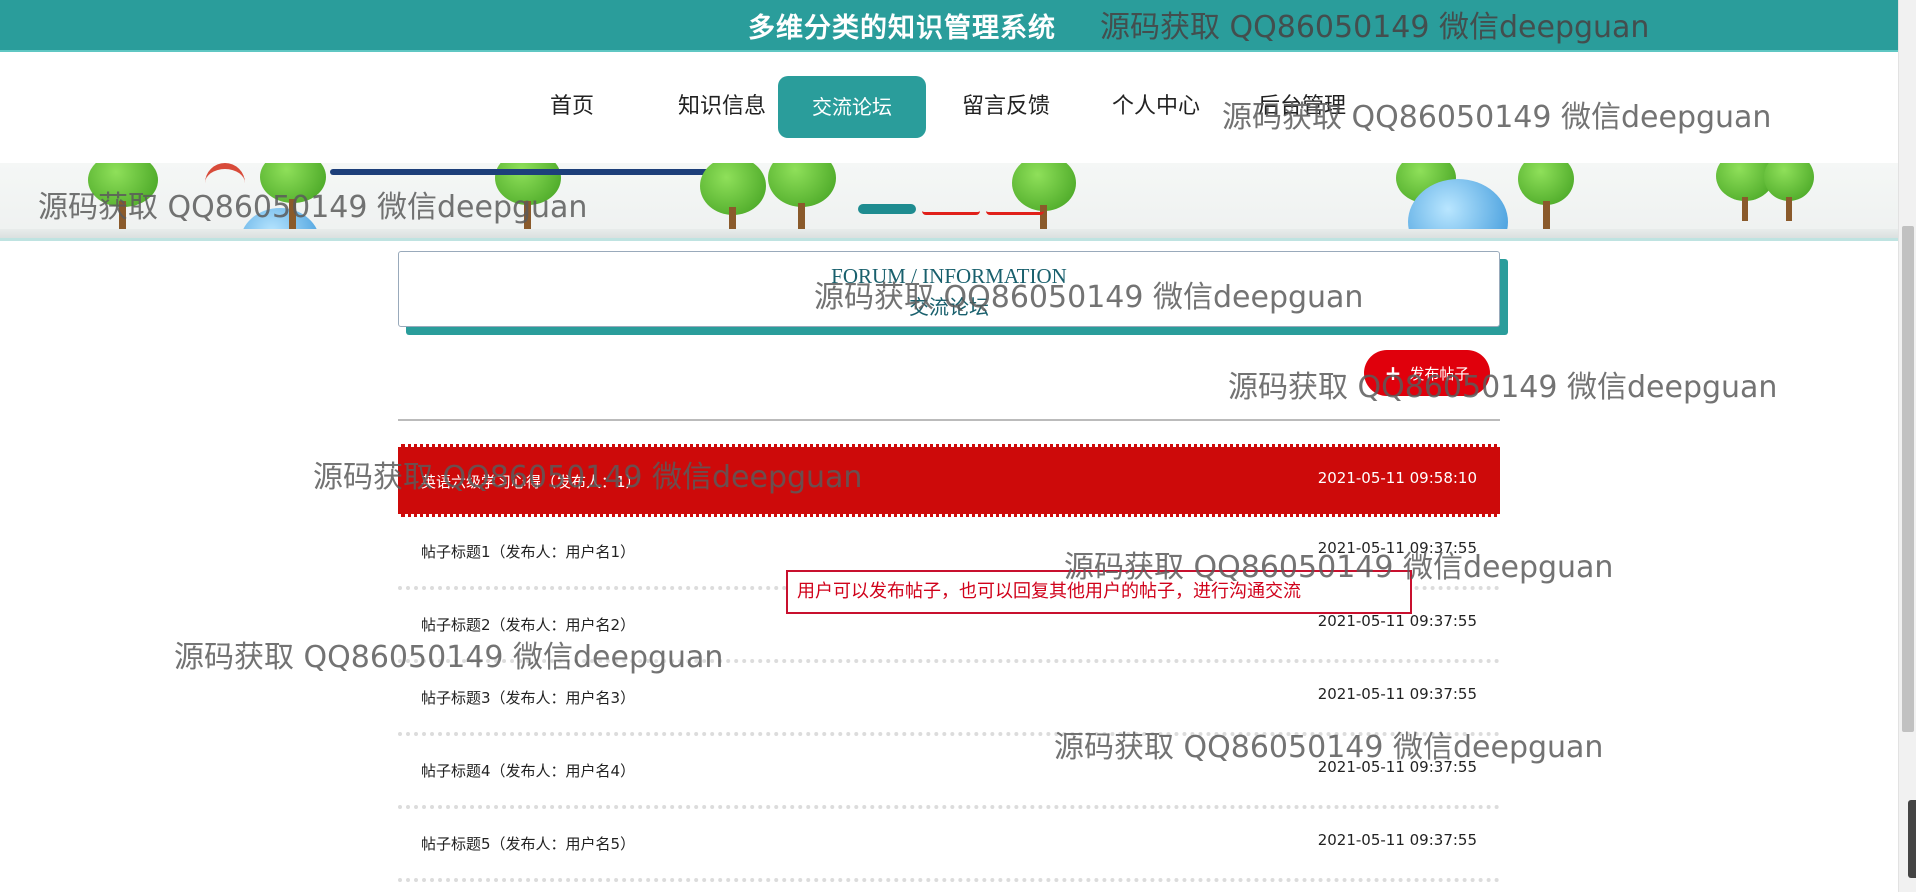 This screenshot has width=1916, height=892. I want to click on post-title: 英语六级学习心得（发布人：1）, so click(531, 481).